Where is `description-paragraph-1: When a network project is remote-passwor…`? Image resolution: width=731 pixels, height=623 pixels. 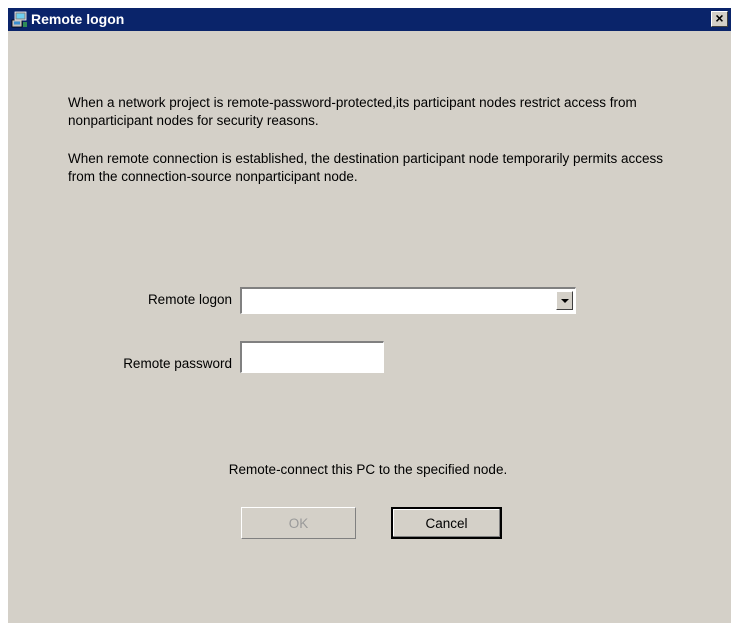 description-paragraph-1: When a network project is remote-passwor… is located at coordinates (352, 111).